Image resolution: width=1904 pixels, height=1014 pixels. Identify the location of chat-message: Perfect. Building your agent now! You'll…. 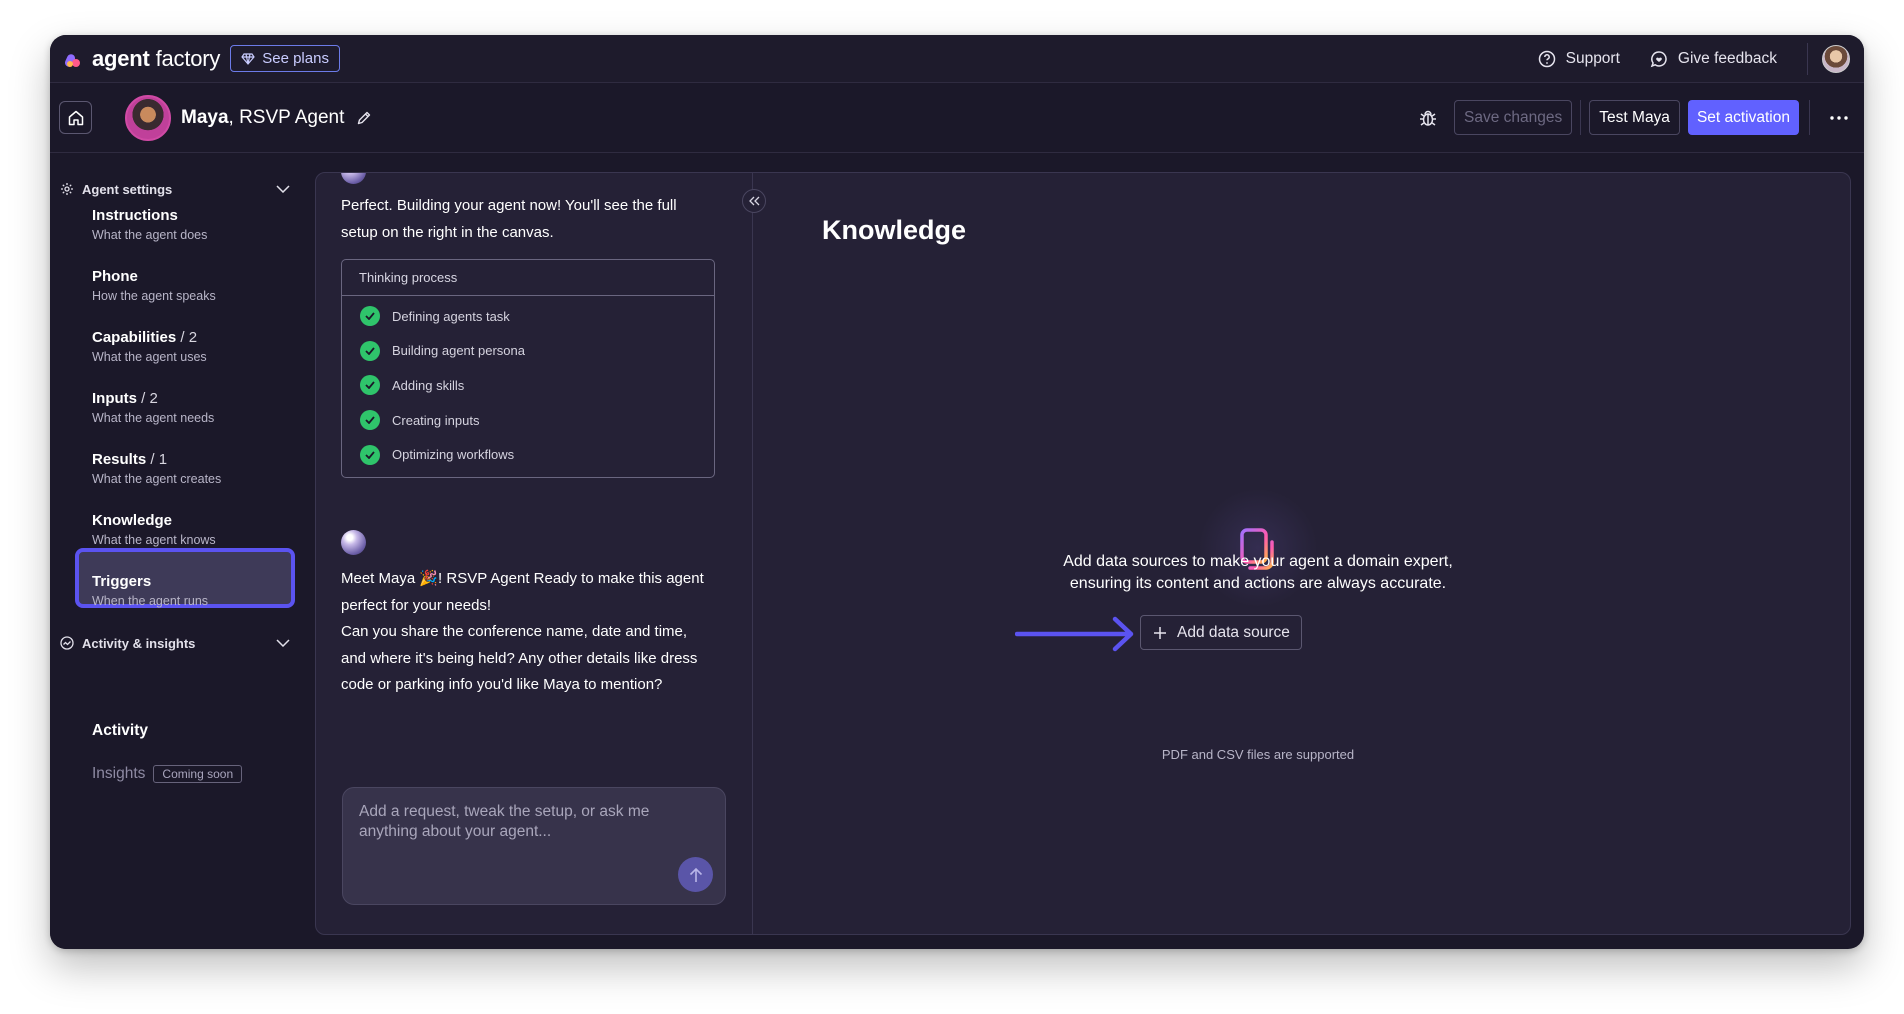
(509, 219).